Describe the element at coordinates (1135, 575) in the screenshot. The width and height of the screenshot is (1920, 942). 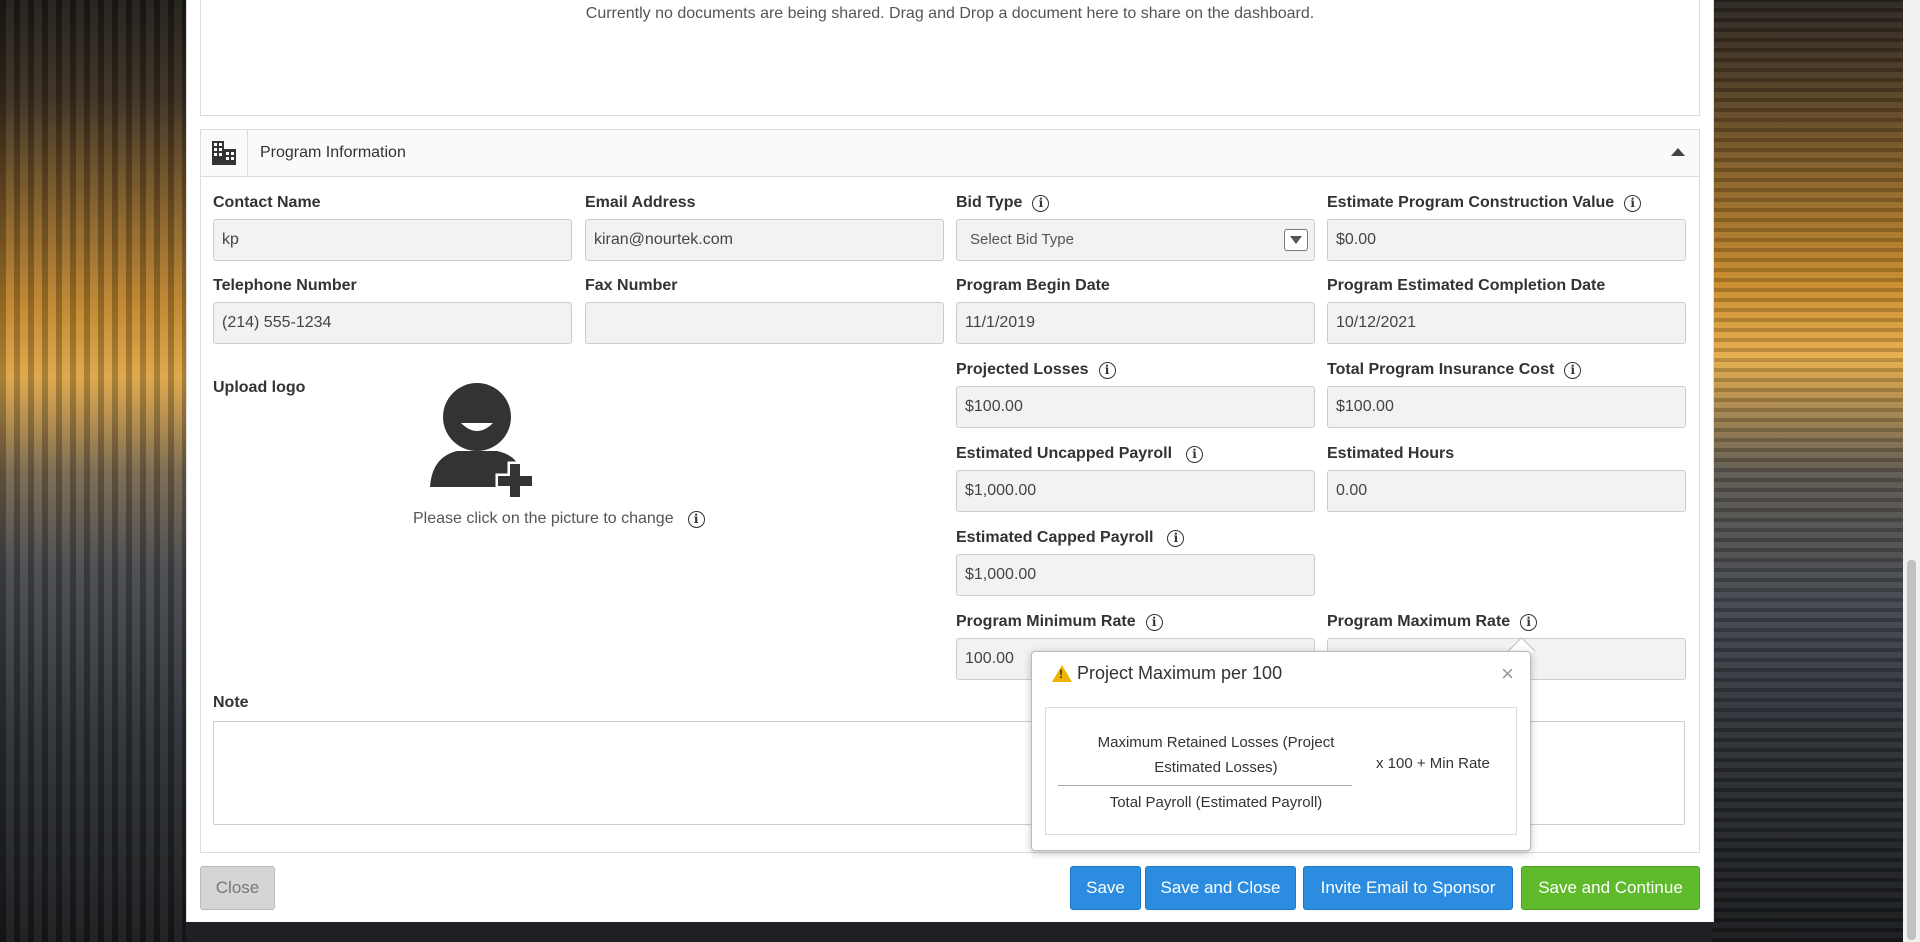
I see `capped-payroll-input: $1,000.00` at that location.